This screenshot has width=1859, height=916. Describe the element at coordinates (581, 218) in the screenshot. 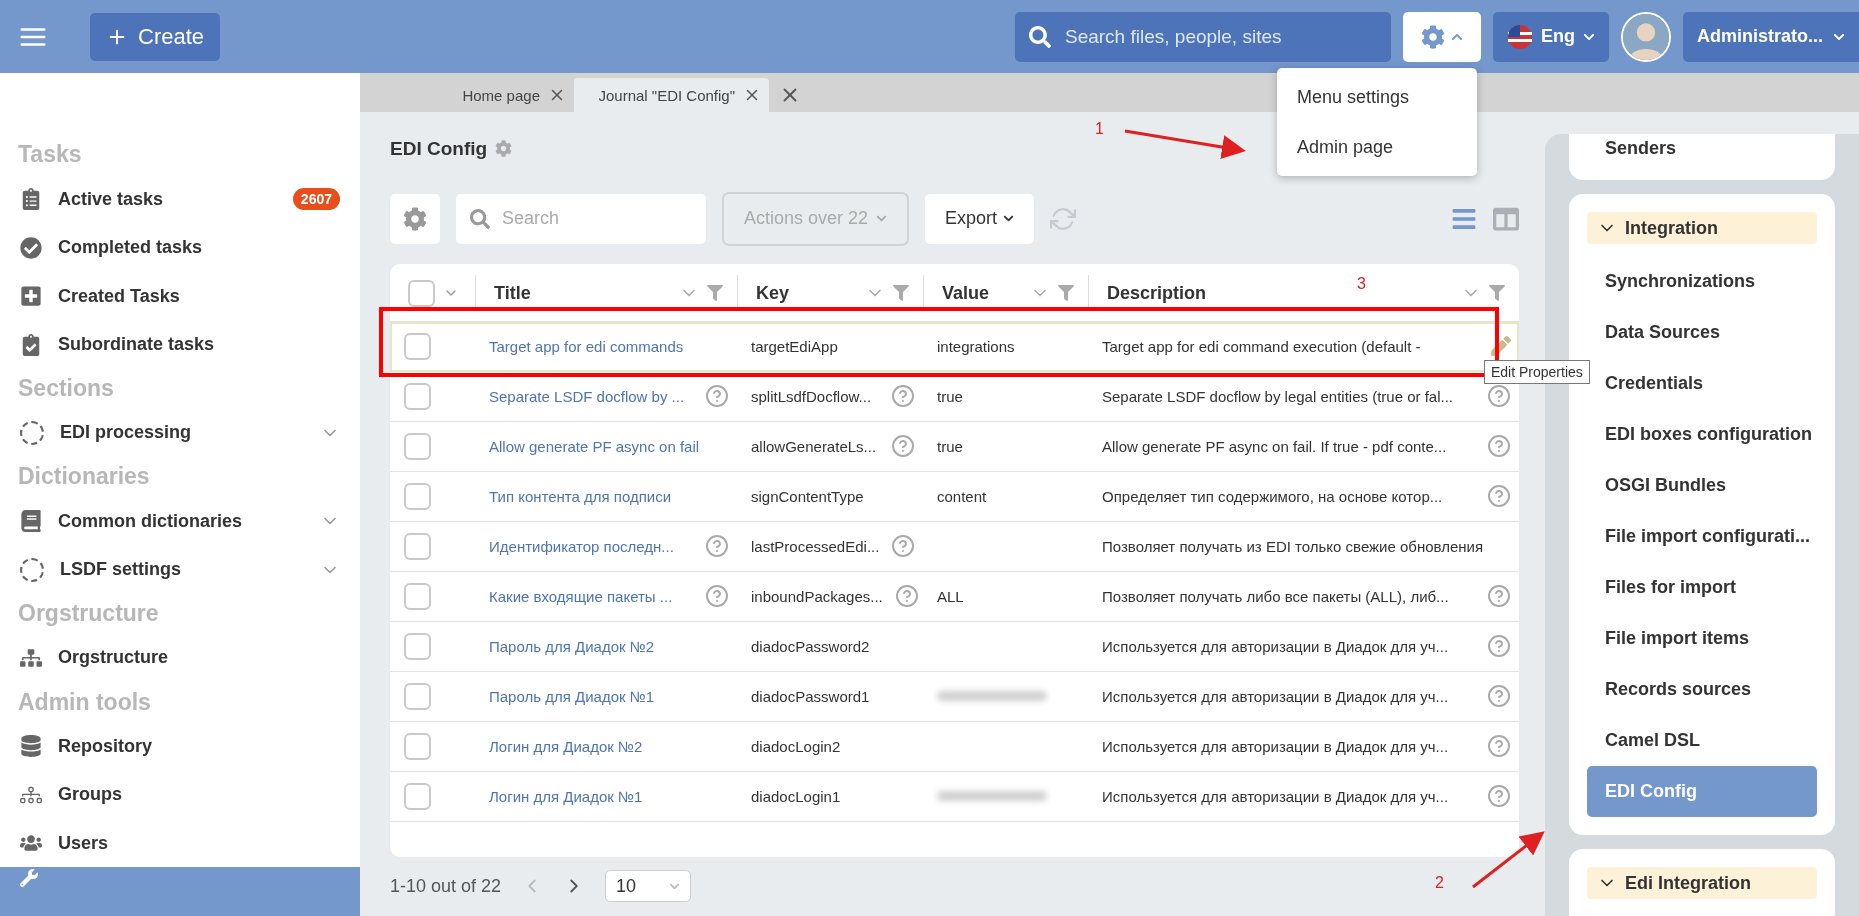

I see `search-field: Search` at that location.